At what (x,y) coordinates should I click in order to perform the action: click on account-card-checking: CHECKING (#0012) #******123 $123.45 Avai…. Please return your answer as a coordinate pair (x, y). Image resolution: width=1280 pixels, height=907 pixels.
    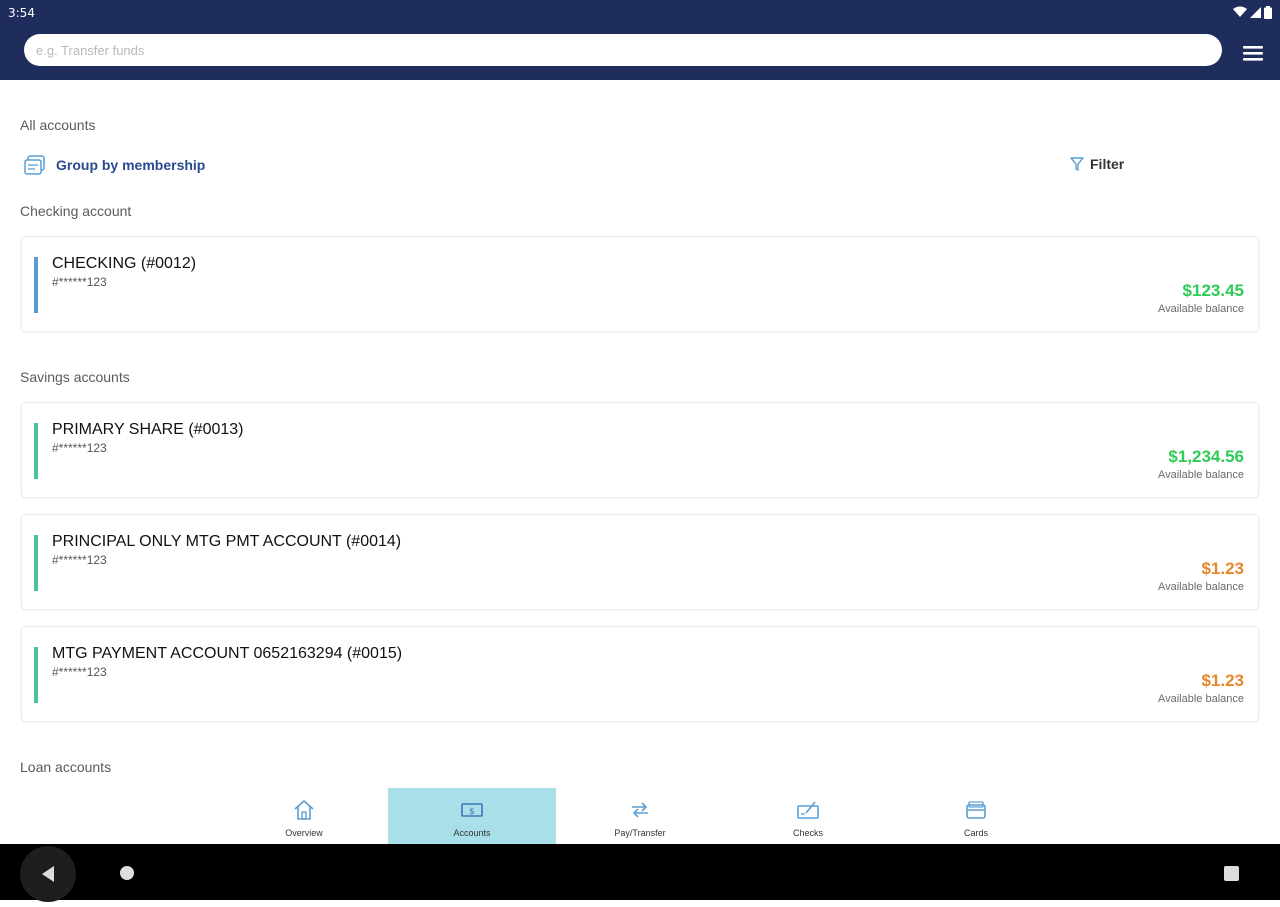
    Looking at the image, I should click on (640, 284).